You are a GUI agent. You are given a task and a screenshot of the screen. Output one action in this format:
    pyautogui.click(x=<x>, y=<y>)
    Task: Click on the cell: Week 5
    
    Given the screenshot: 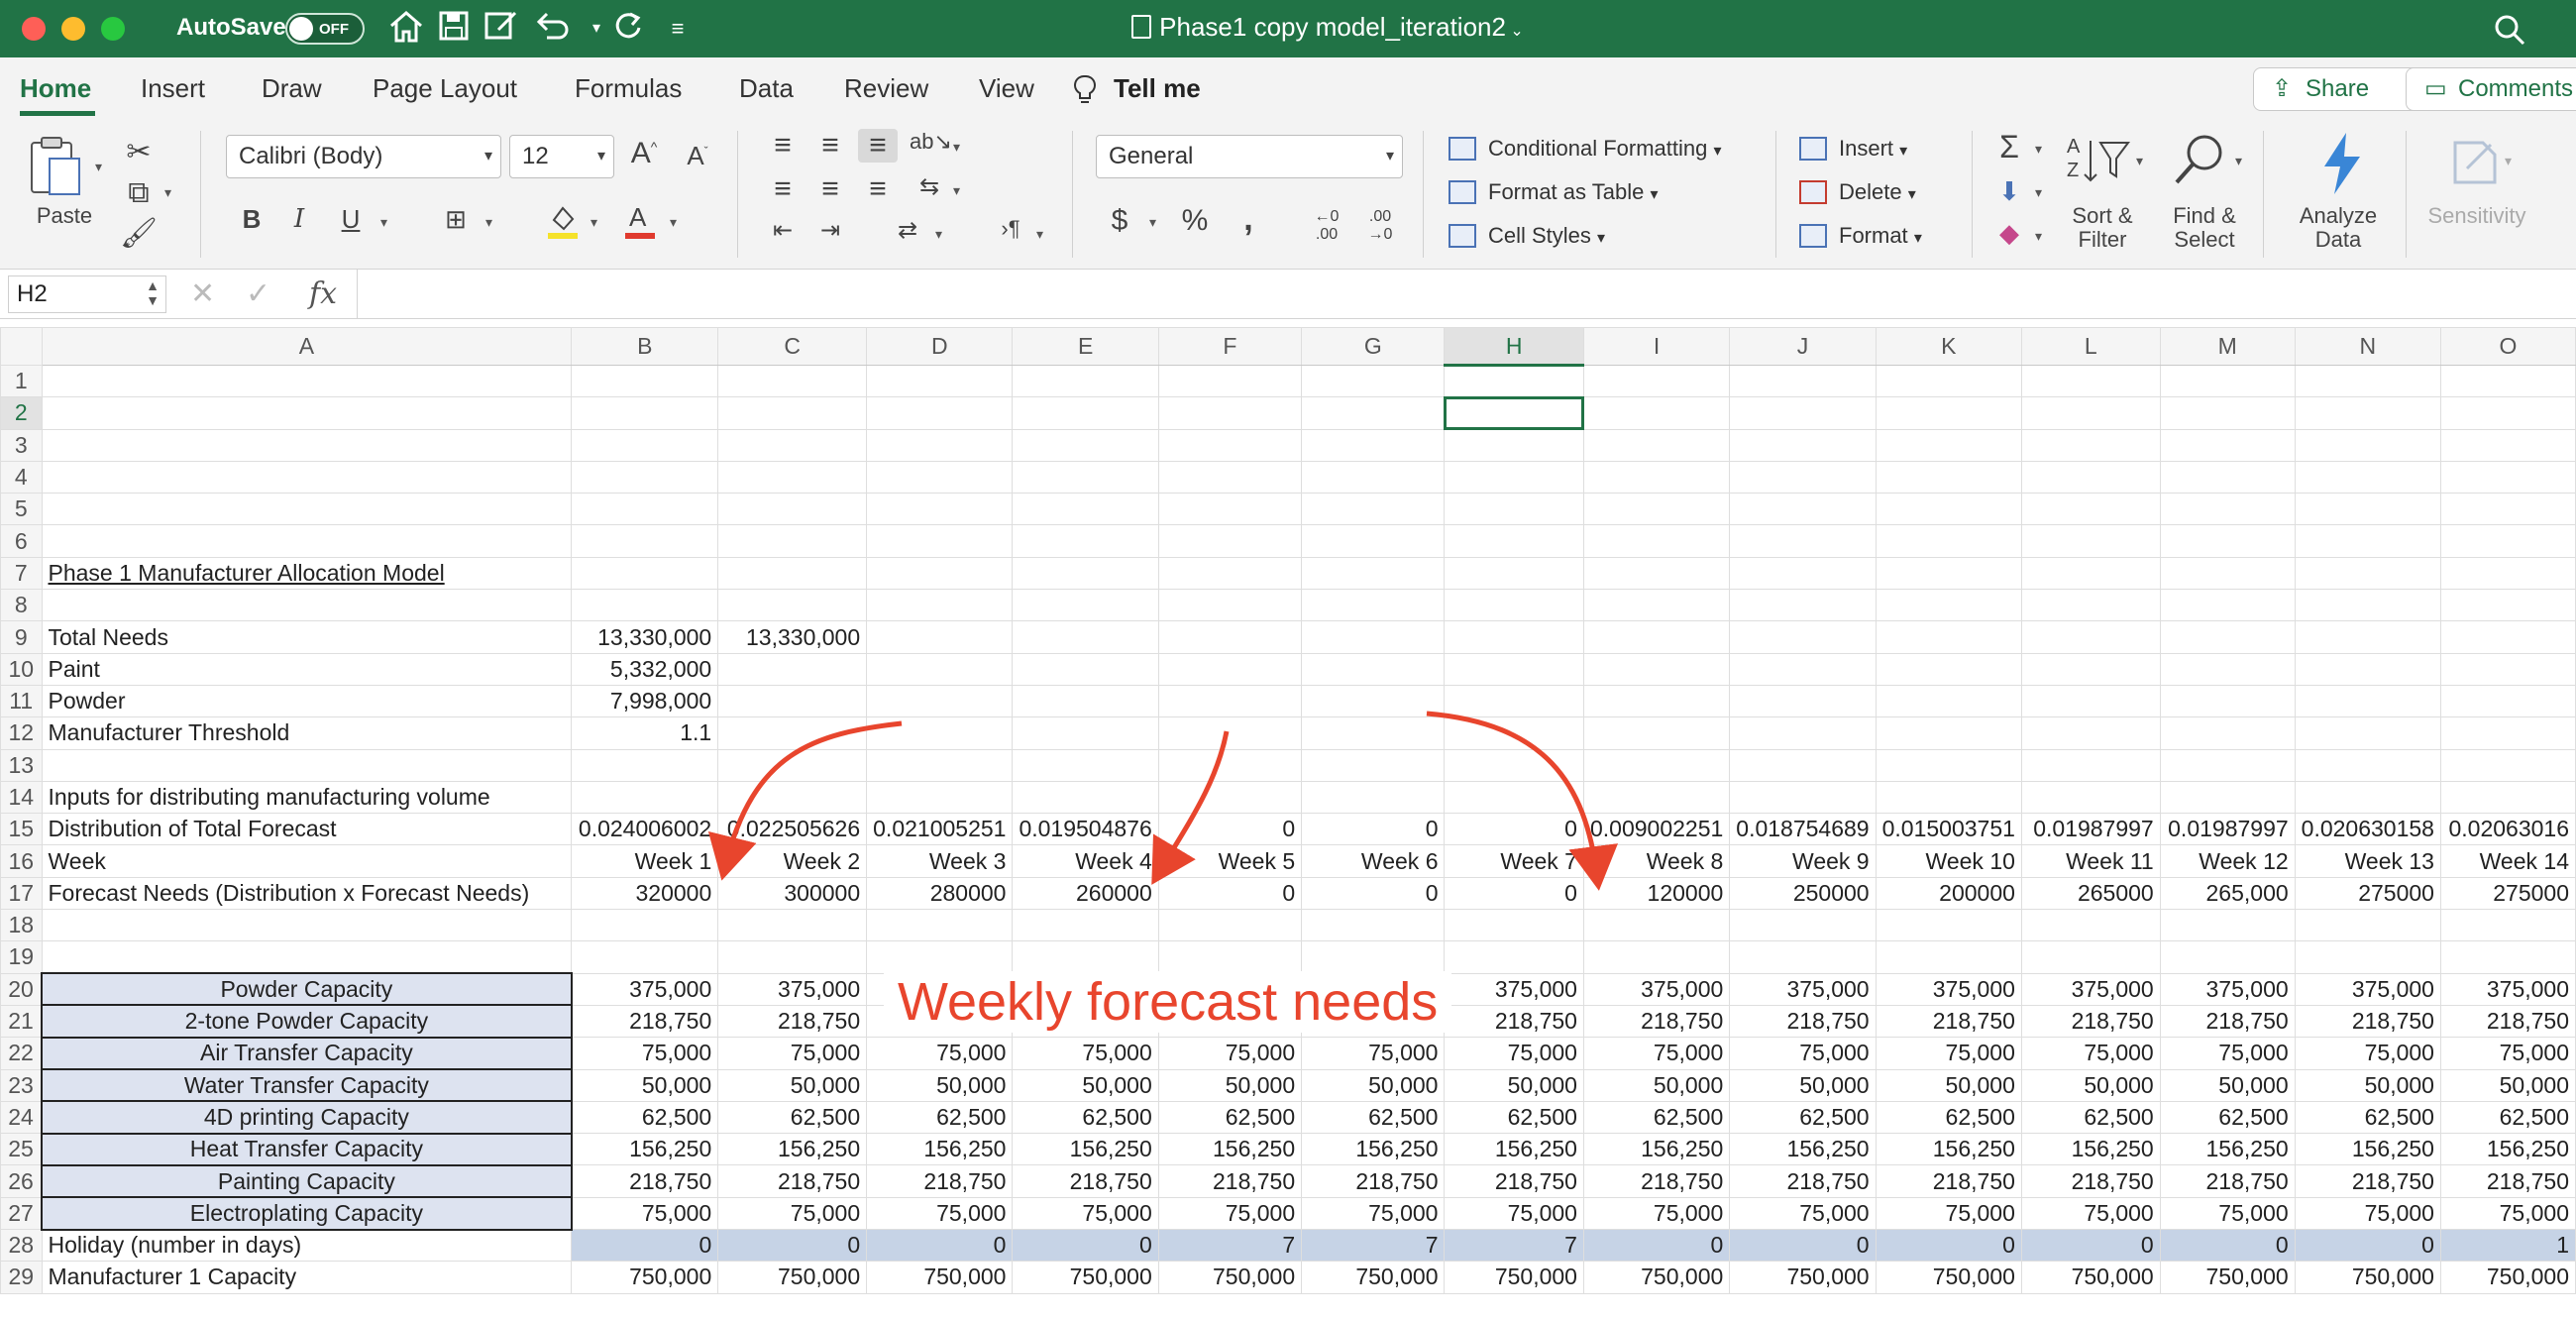 What is the action you would take?
    pyautogui.click(x=1230, y=861)
    